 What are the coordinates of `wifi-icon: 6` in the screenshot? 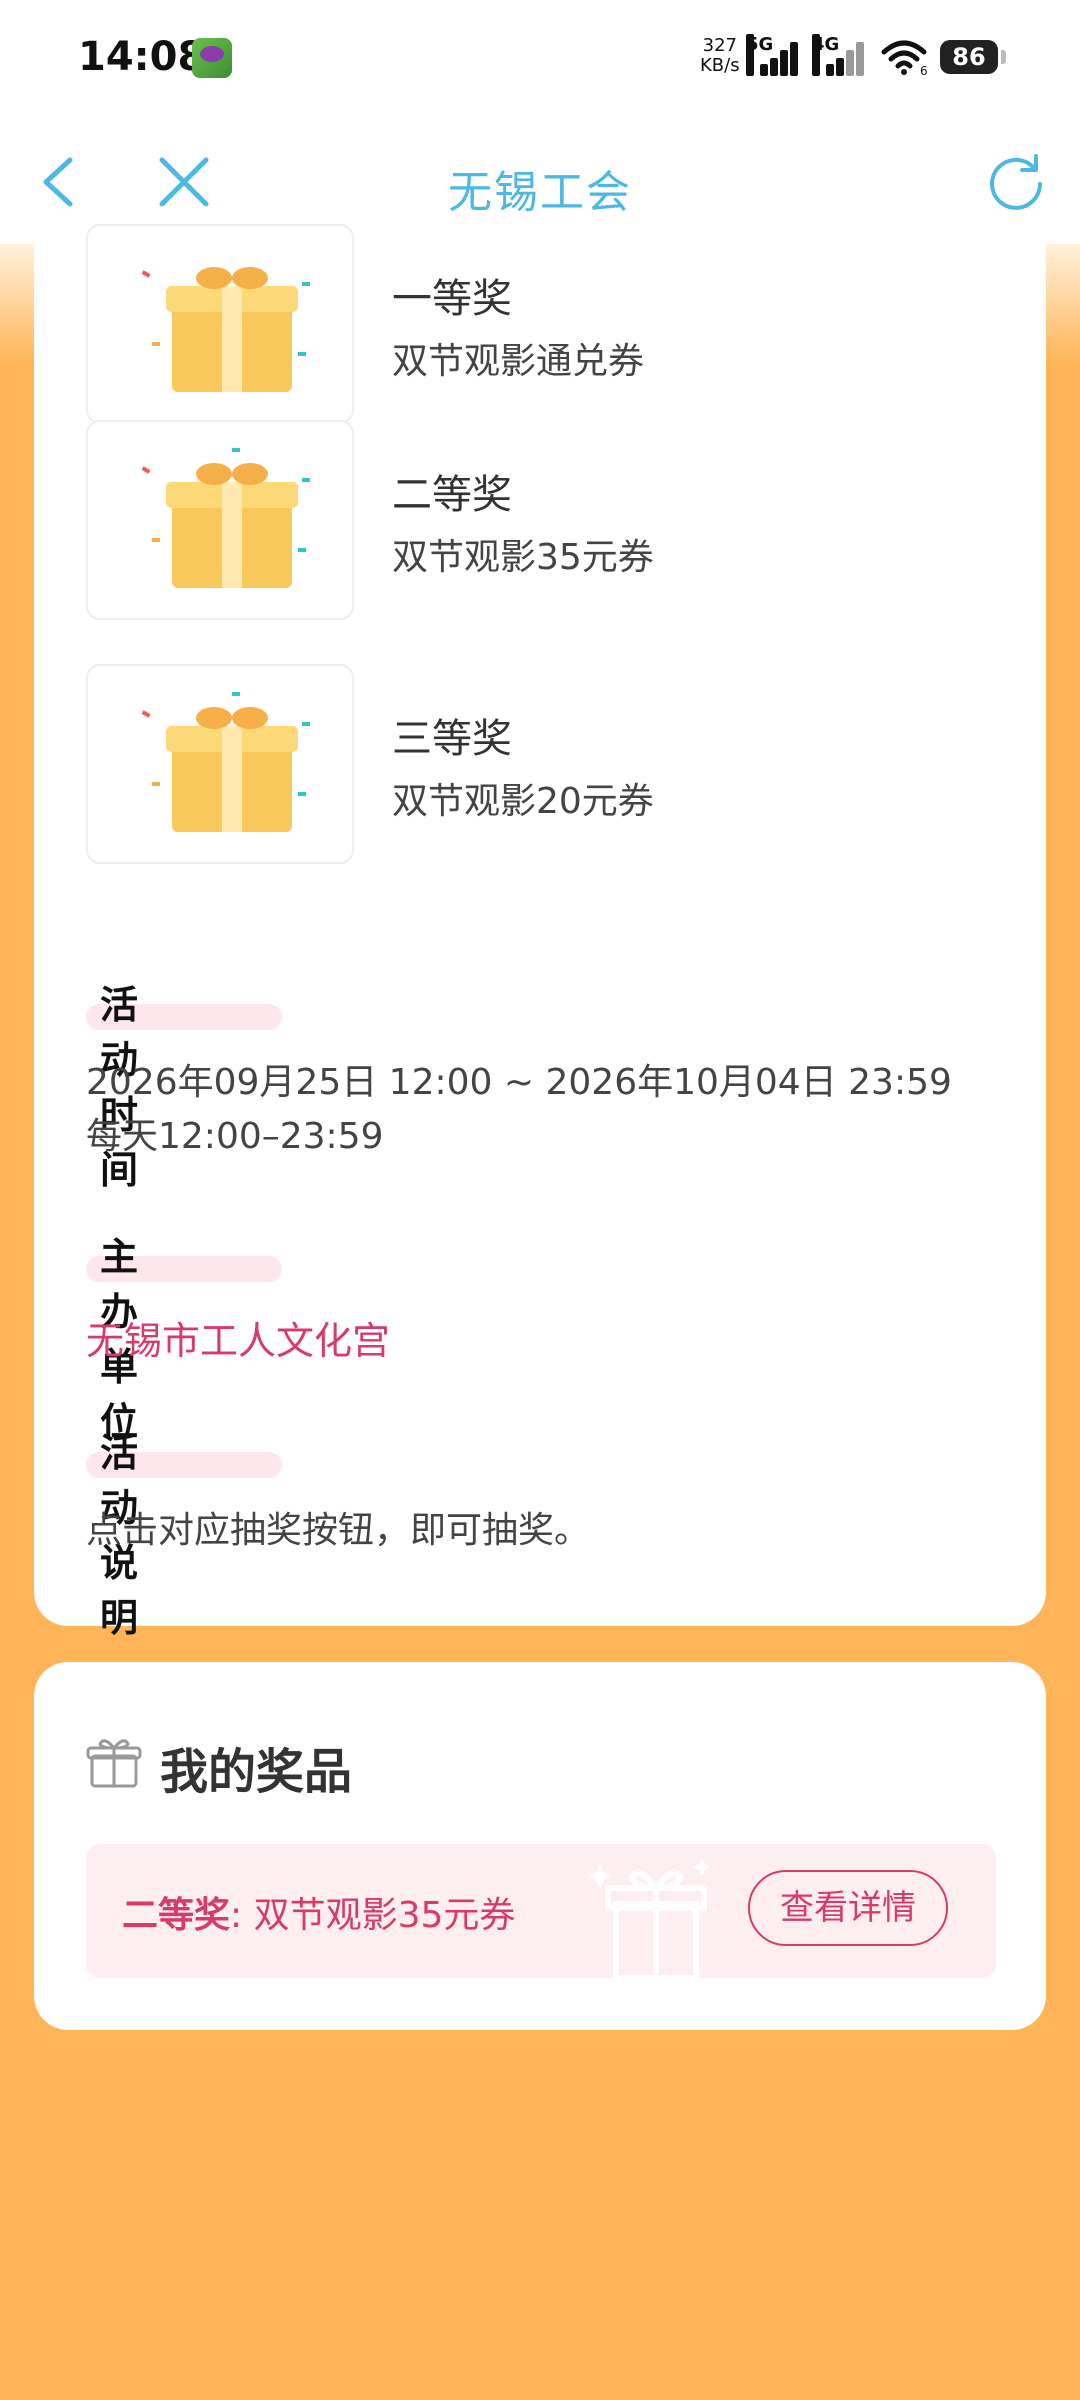 It's located at (904, 58).